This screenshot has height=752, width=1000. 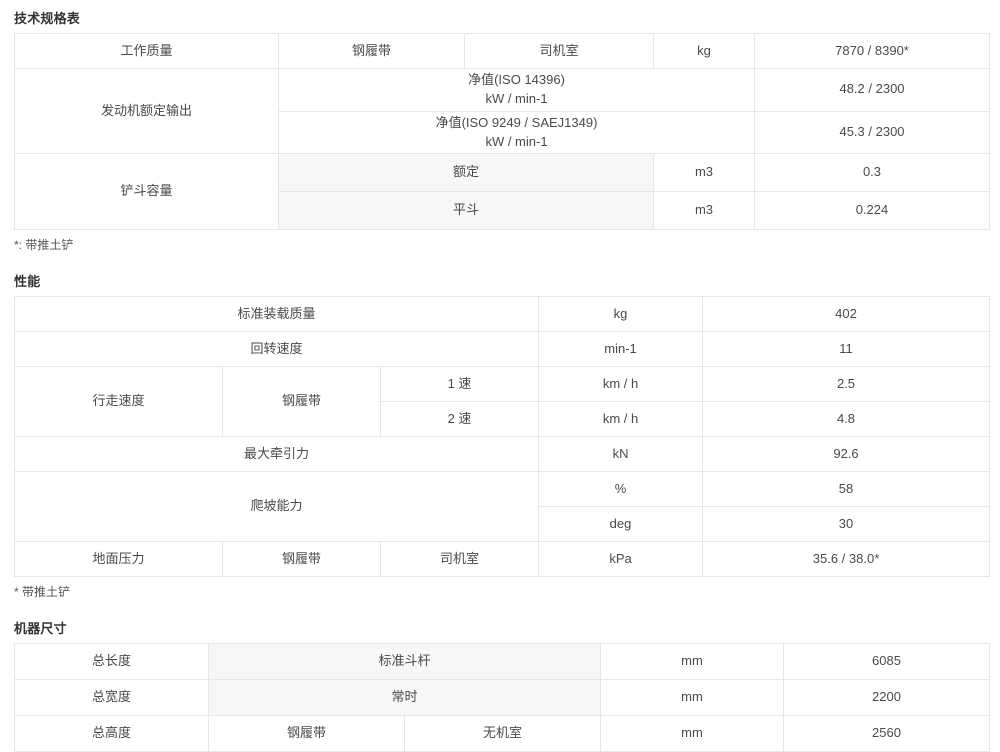 What do you see at coordinates (146, 51) in the screenshot?
I see `row-label: 工作质量` at bounding box center [146, 51].